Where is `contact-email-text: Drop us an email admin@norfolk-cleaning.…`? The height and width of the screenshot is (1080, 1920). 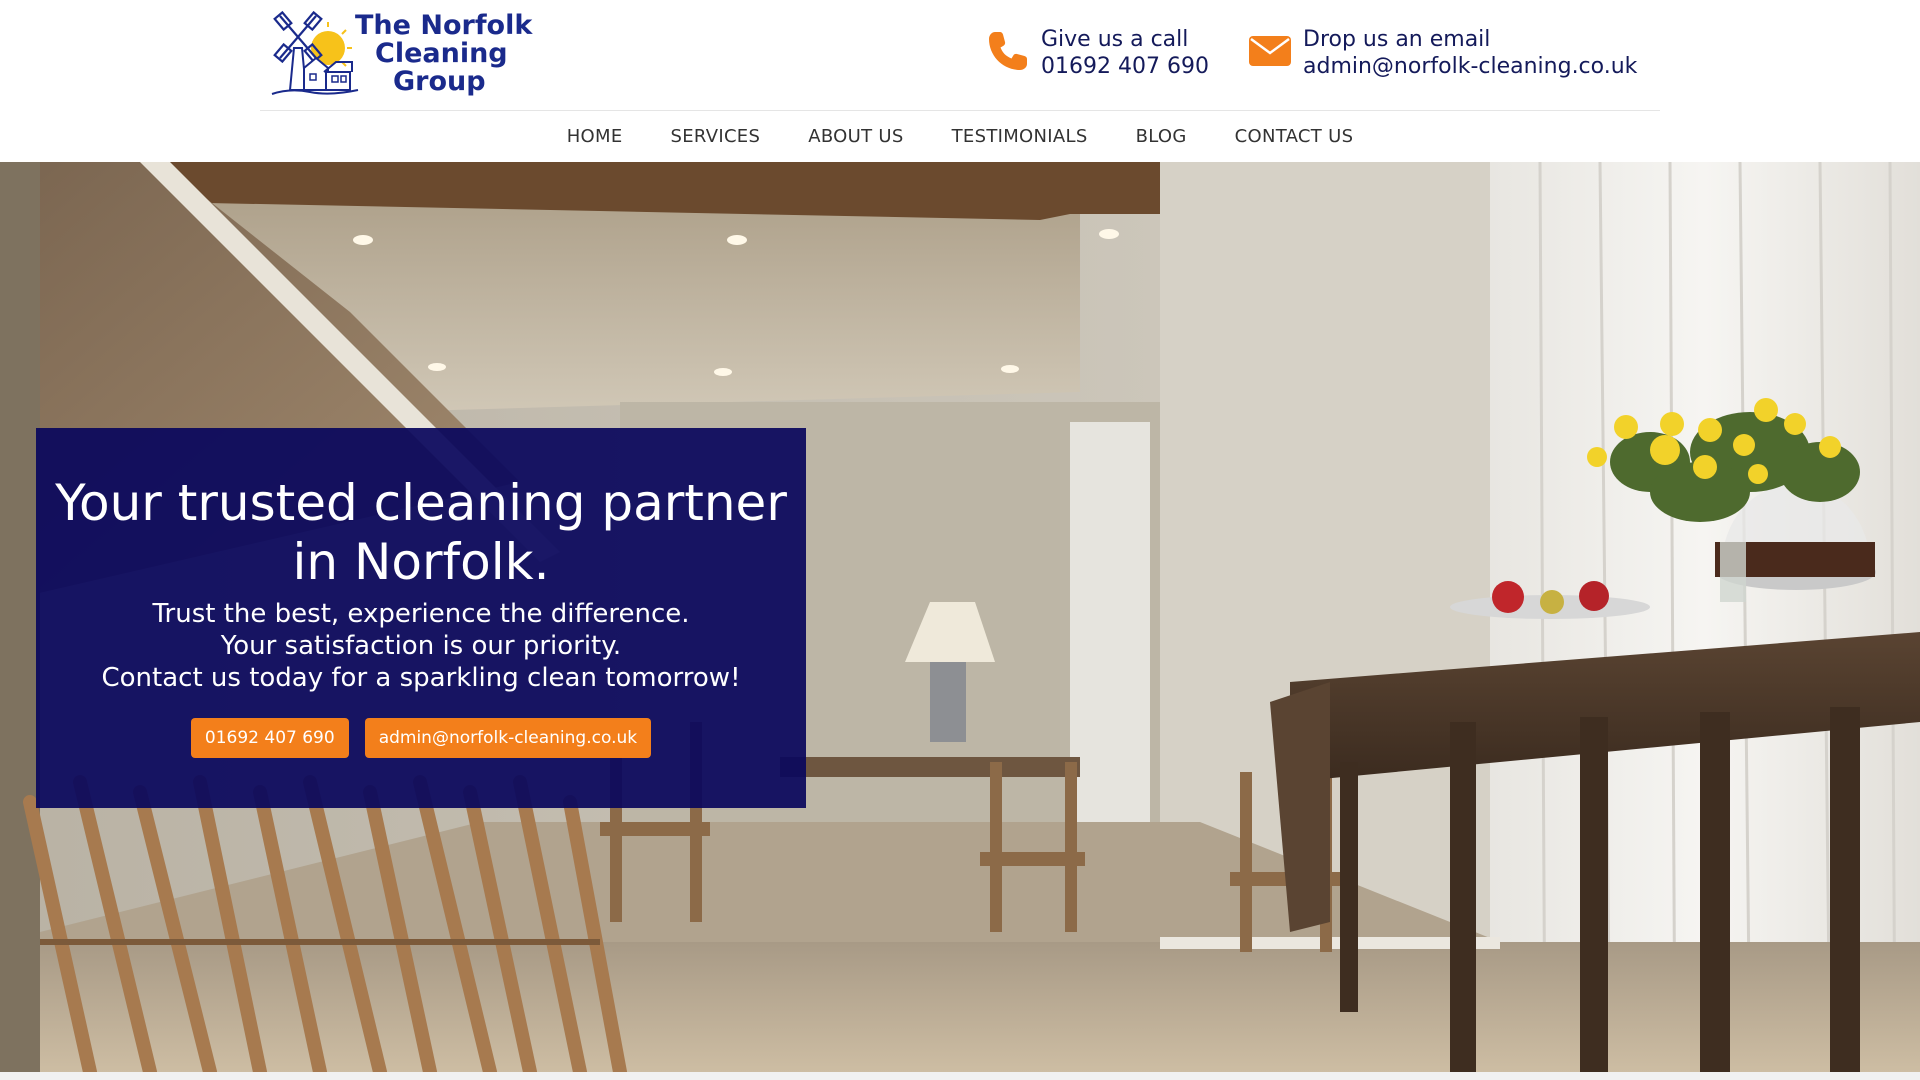
contact-email-text: Drop us an email admin@norfolk-cleaning.… is located at coordinates (1470, 53).